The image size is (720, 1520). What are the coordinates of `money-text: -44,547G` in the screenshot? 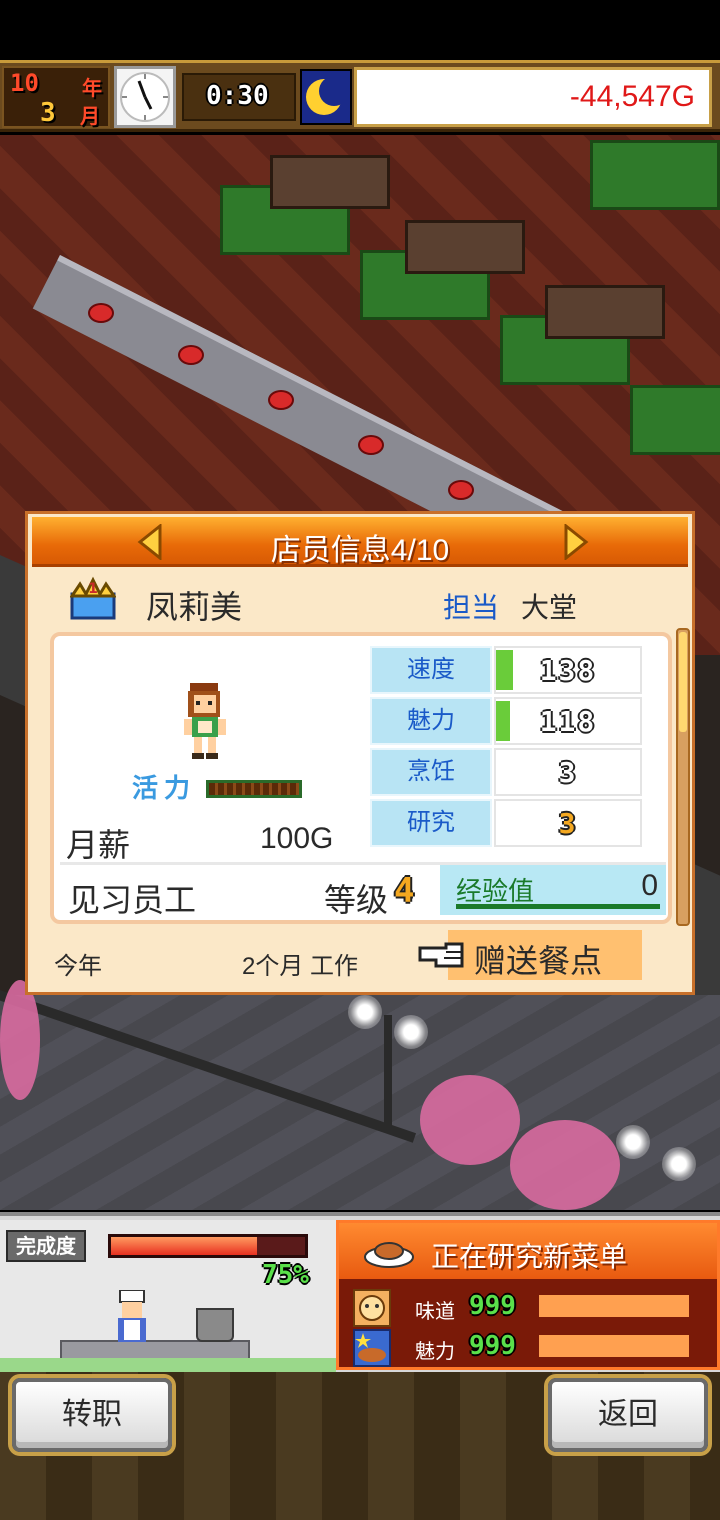 It's located at (632, 96).